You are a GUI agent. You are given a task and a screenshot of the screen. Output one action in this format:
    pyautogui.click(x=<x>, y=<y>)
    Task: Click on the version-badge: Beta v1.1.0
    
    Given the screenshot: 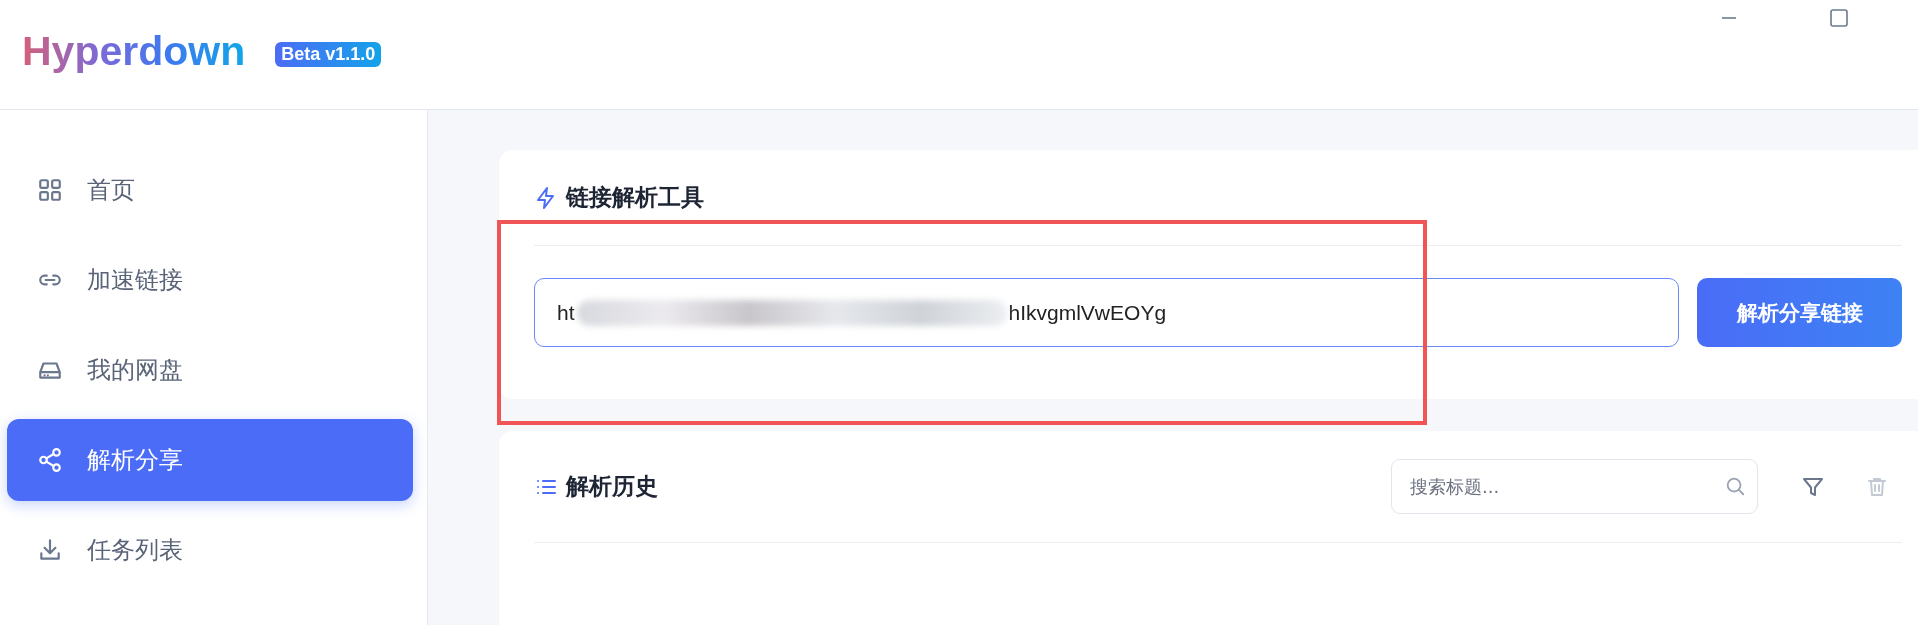 What is the action you would take?
    pyautogui.click(x=328, y=54)
    